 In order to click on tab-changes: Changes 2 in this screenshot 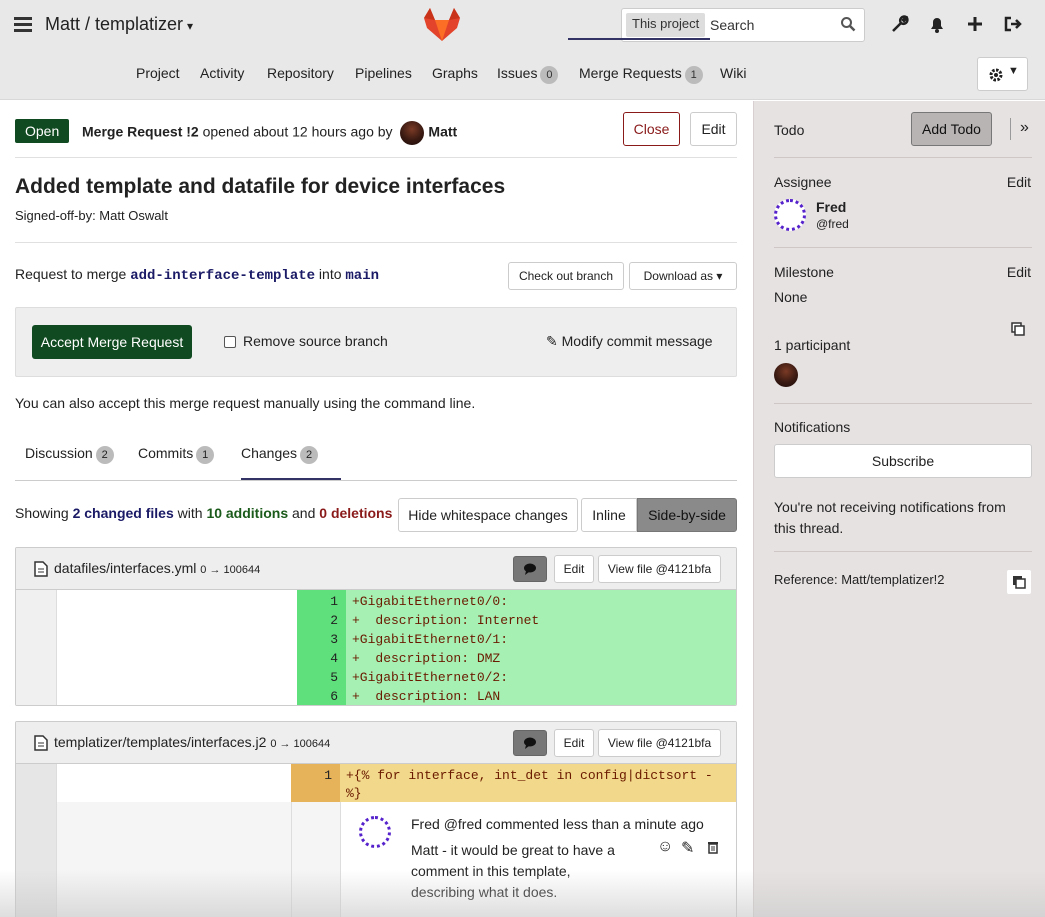, I will do `click(280, 454)`.